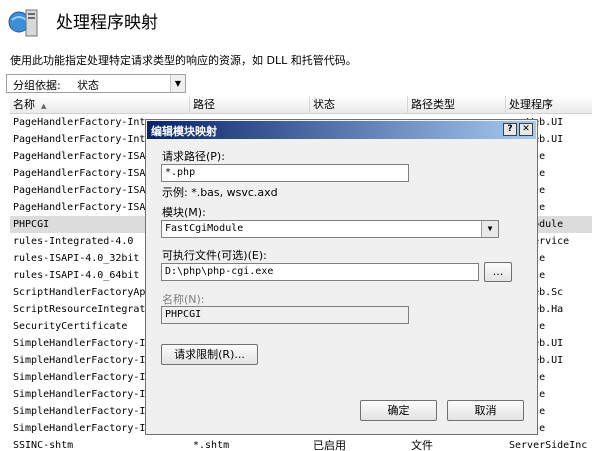 This screenshot has height=451, width=592. I want to click on cancel-button: 取消, so click(485, 410).